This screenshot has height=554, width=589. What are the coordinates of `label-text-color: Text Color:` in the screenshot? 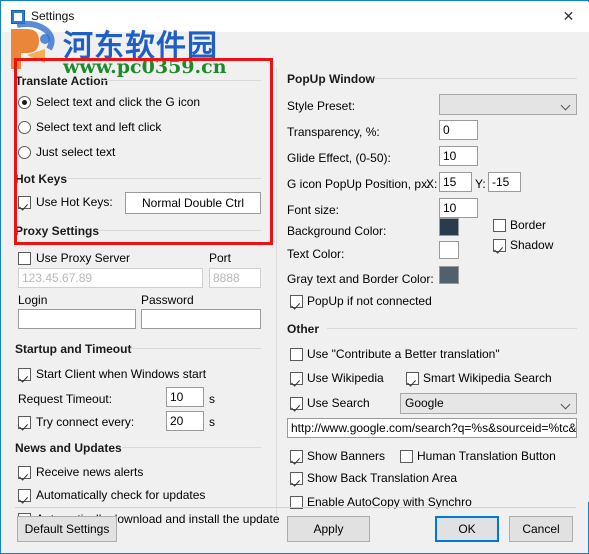 It's located at (316, 254).